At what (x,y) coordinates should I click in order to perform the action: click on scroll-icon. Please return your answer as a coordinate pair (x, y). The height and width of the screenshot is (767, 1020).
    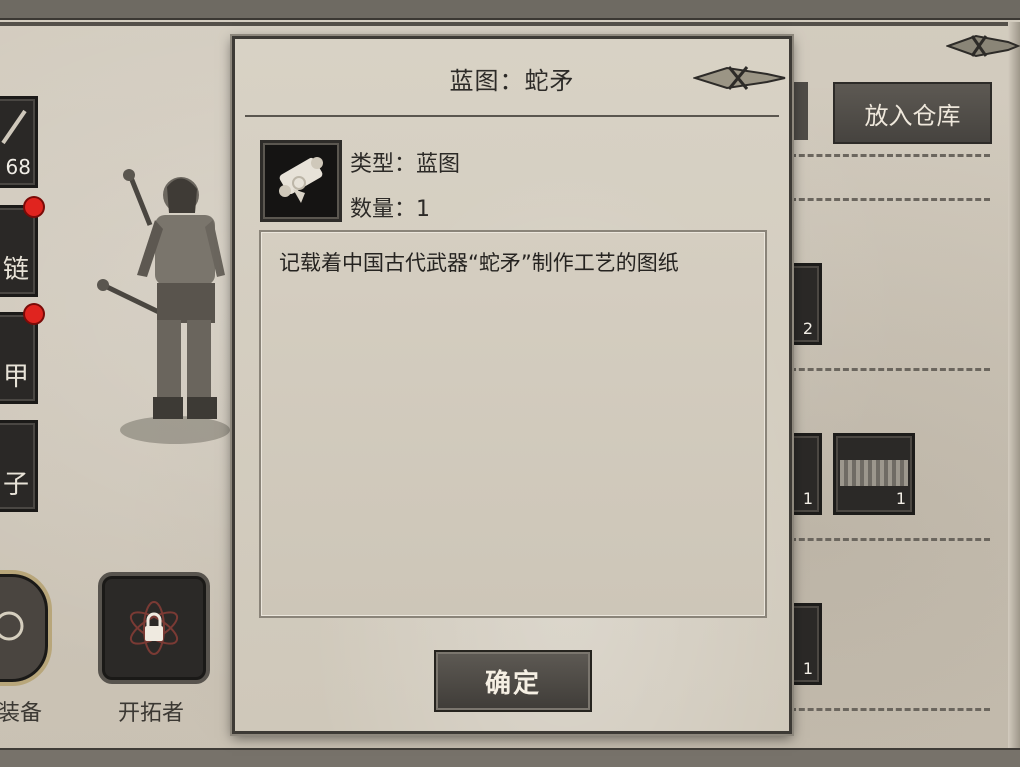
    Looking at the image, I should click on (301, 180).